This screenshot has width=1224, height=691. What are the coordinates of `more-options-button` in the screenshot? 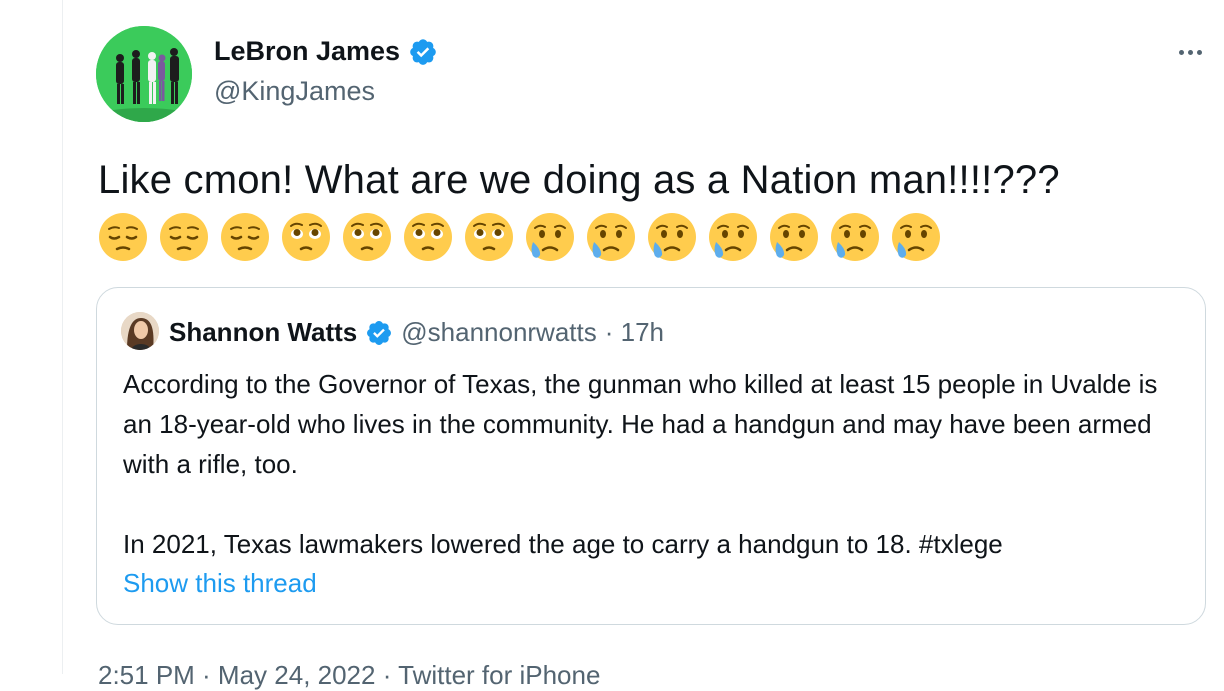 It's located at (1190, 52).